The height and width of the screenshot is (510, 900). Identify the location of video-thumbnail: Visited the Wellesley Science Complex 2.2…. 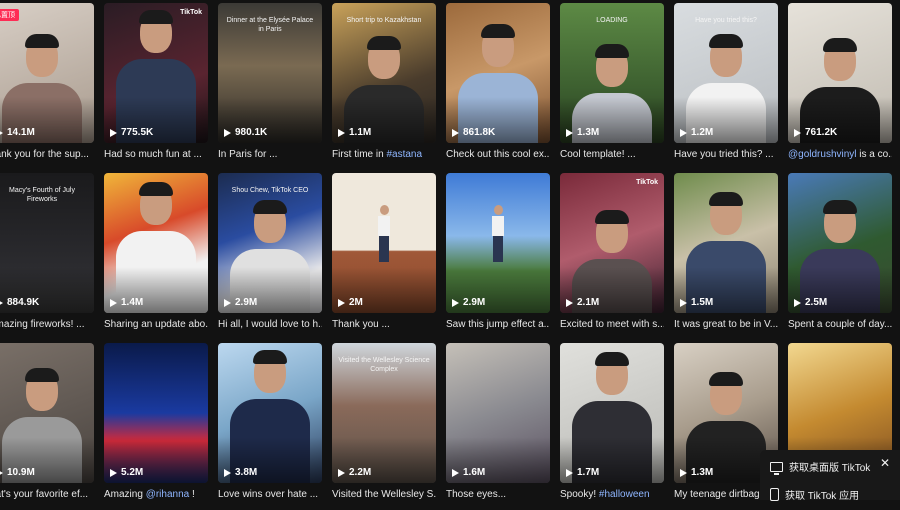
(384, 413).